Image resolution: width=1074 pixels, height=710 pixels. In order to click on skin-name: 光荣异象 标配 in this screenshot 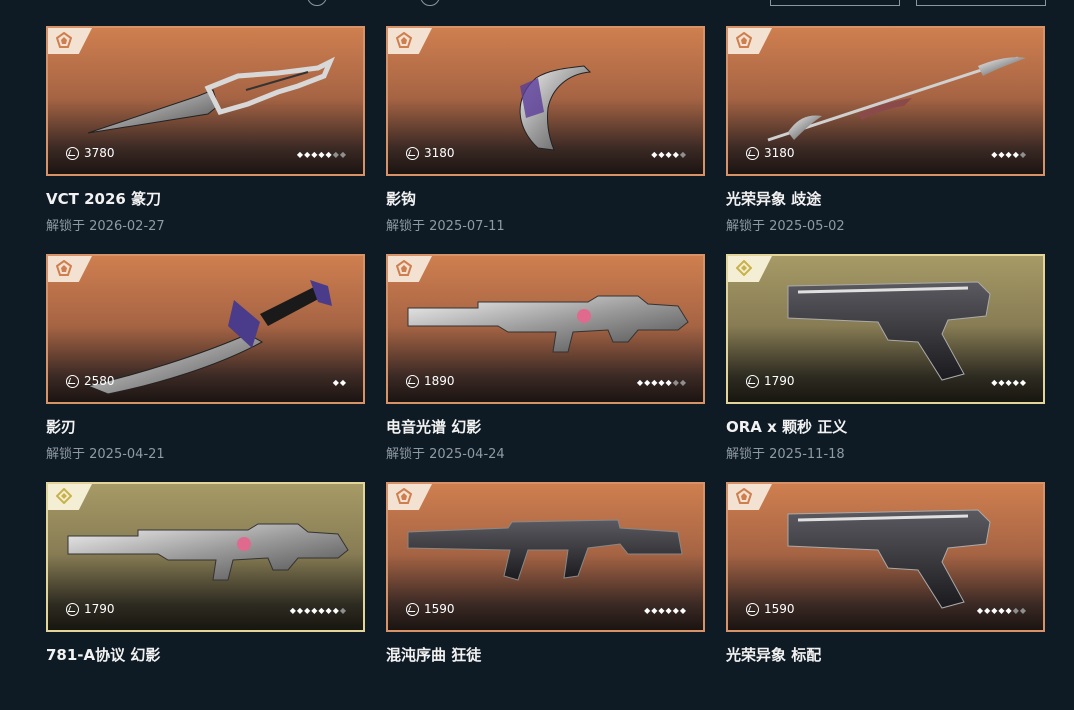, I will do `click(774, 655)`.